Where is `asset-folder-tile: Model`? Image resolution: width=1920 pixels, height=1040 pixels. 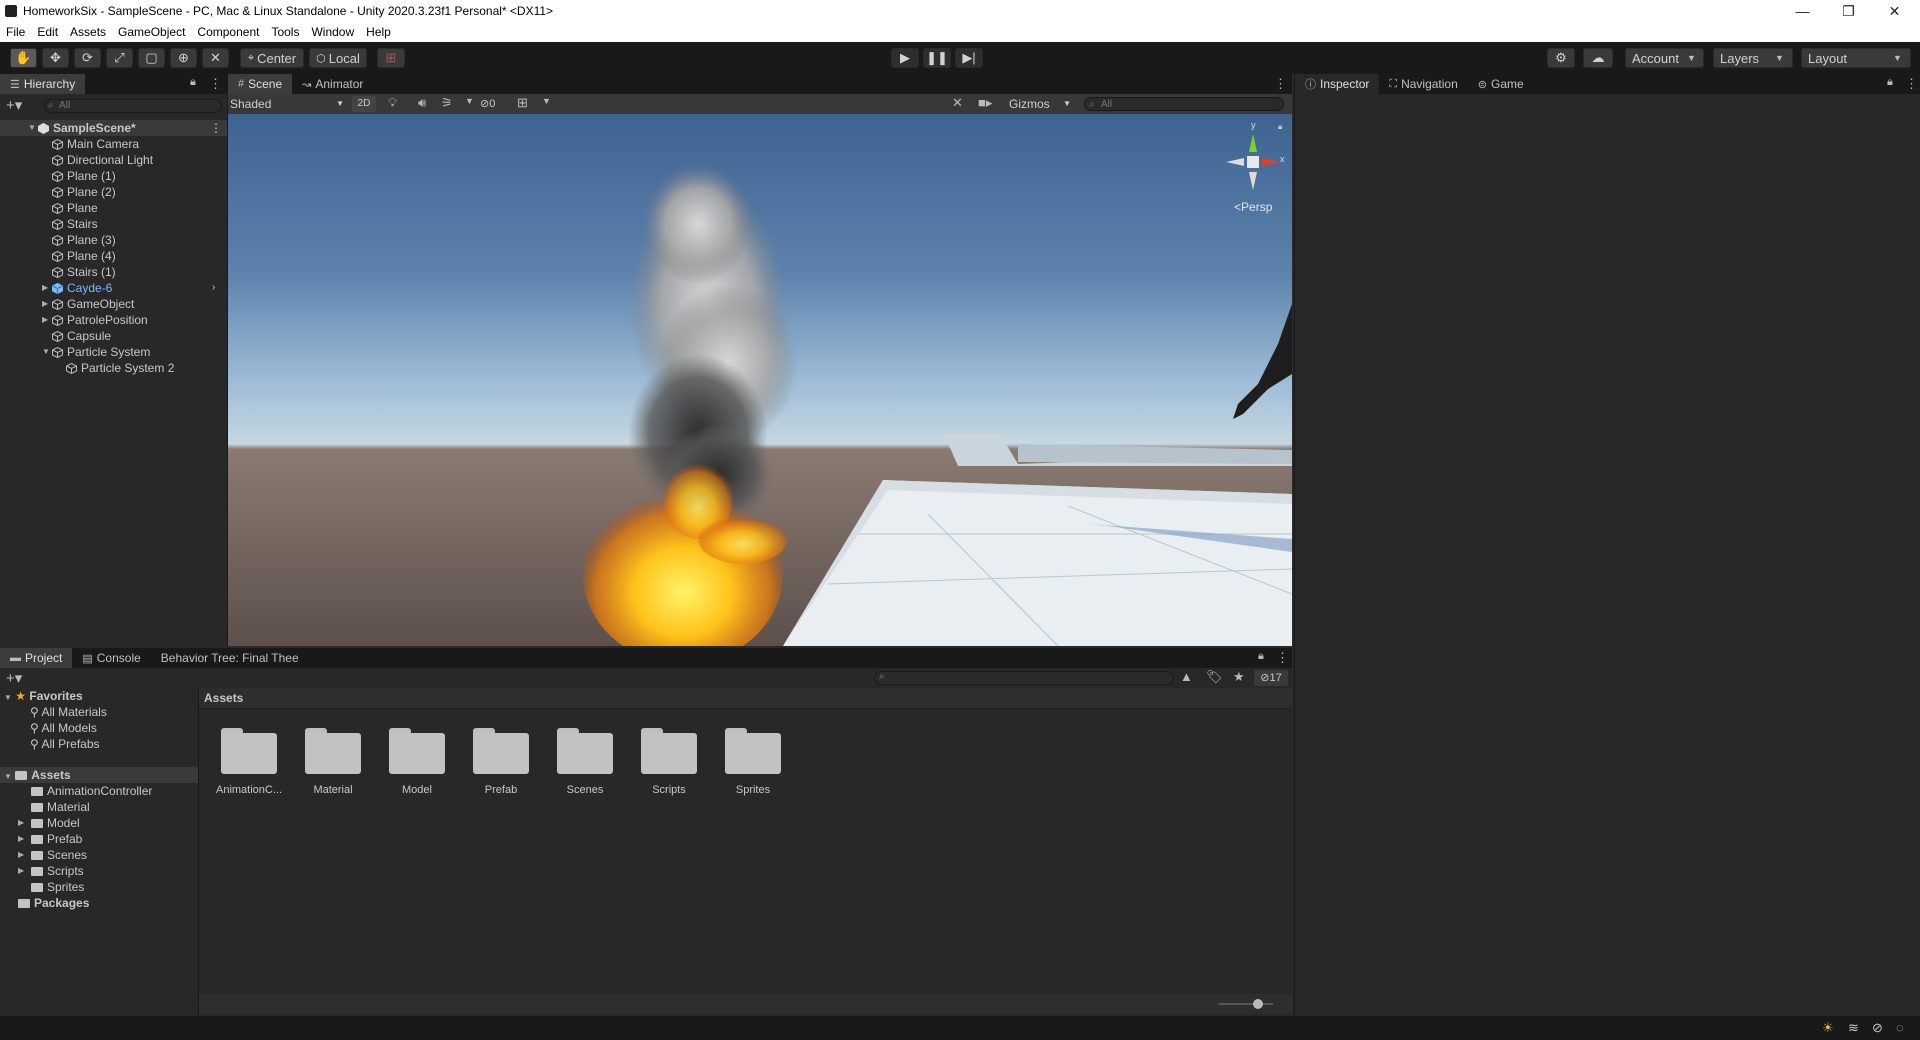 asset-folder-tile: Model is located at coordinates (417, 762).